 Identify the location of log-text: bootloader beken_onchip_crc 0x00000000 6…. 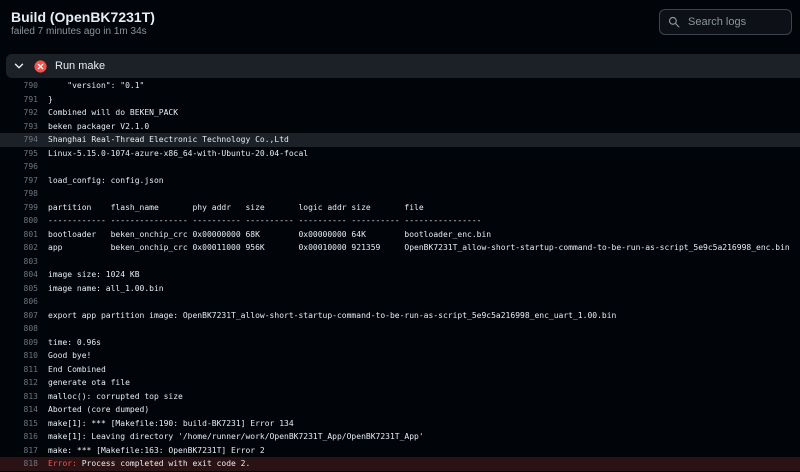
(270, 234).